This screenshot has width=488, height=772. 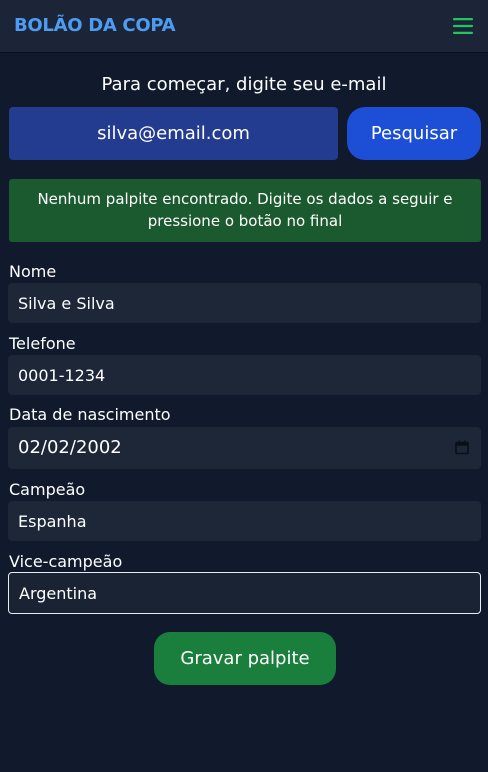 I want to click on champion-label: Campeão, so click(x=47, y=489).